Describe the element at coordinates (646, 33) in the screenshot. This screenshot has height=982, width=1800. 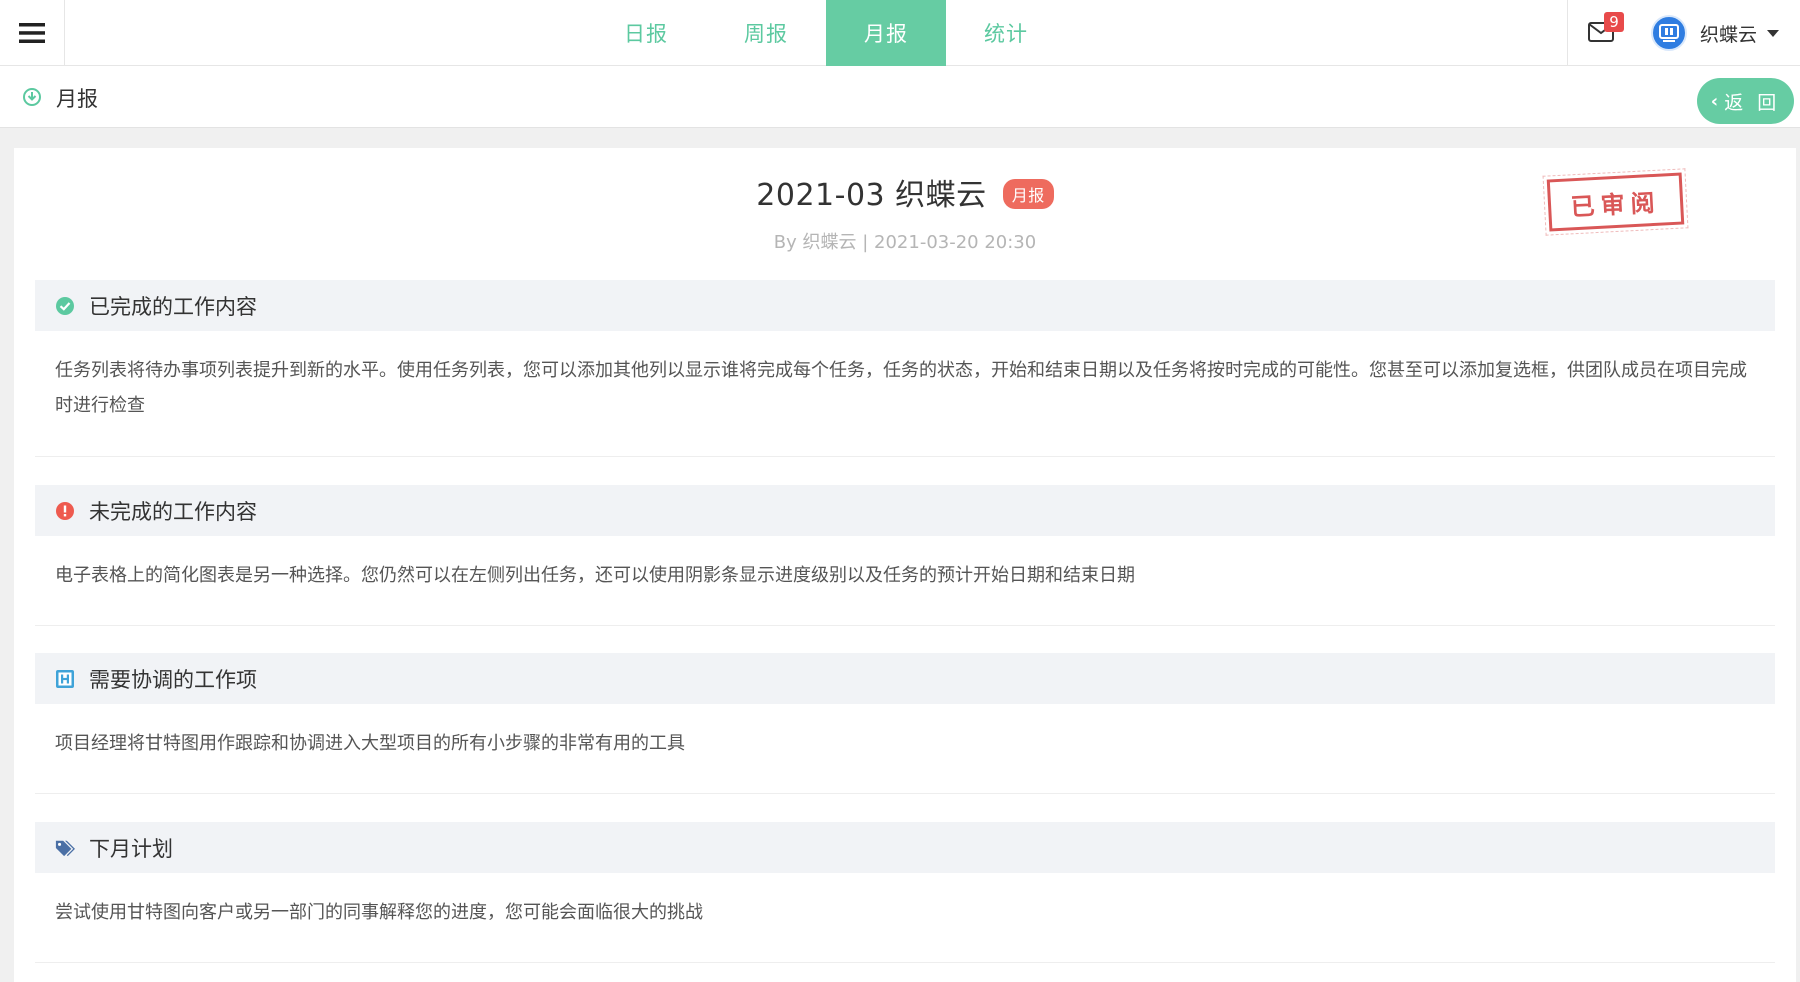
I see `tab-daily: 日报` at that location.